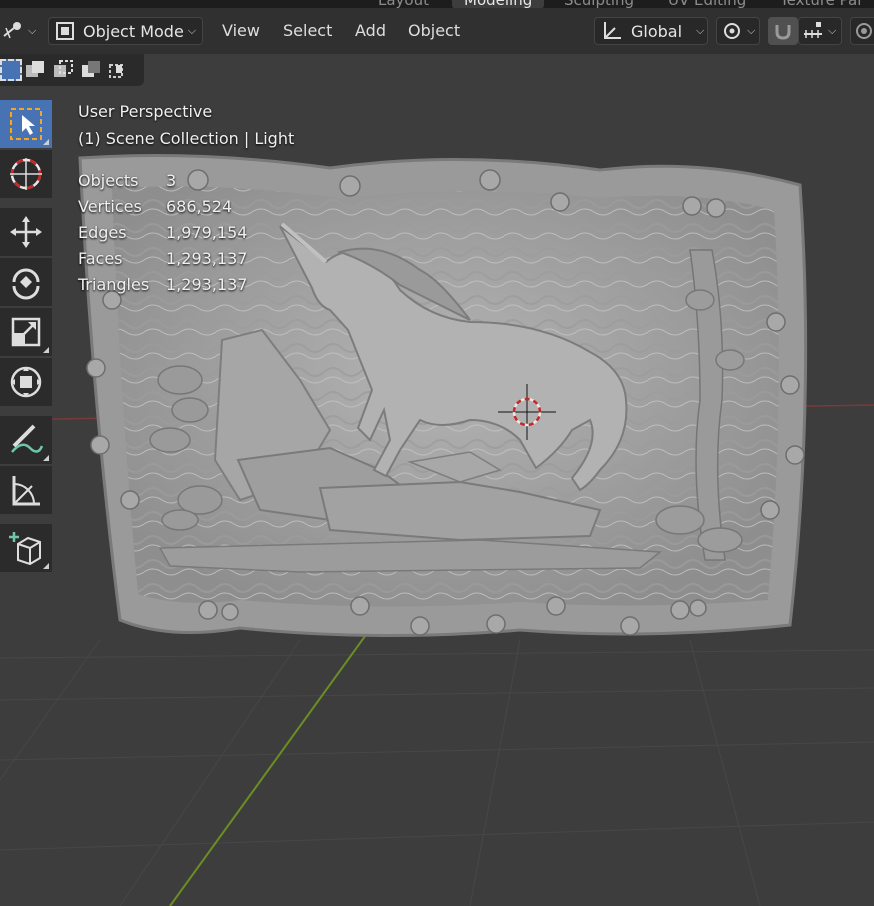 The width and height of the screenshot is (874, 906). I want to click on pivot-point-icon, so click(732, 31).